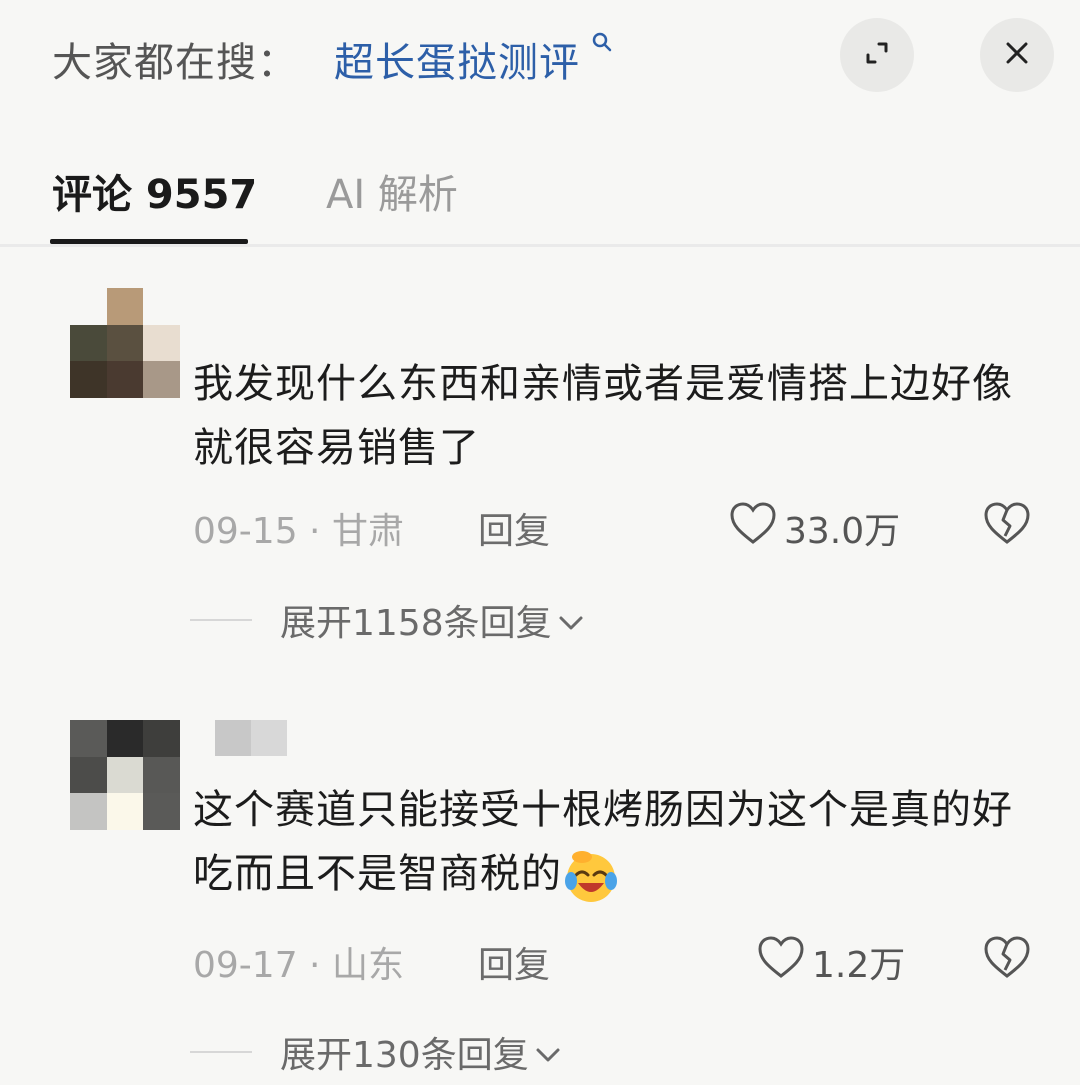 This screenshot has width=1080, height=1085. I want to click on comment-text: 我发现什么东西和亲情或者是爱情搭上边好像就很容易销售了, so click(603, 416).